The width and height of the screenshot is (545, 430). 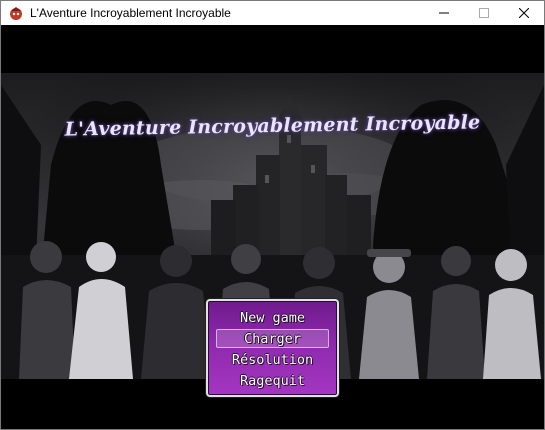 I want to click on game-app-icon, so click(x=16, y=13).